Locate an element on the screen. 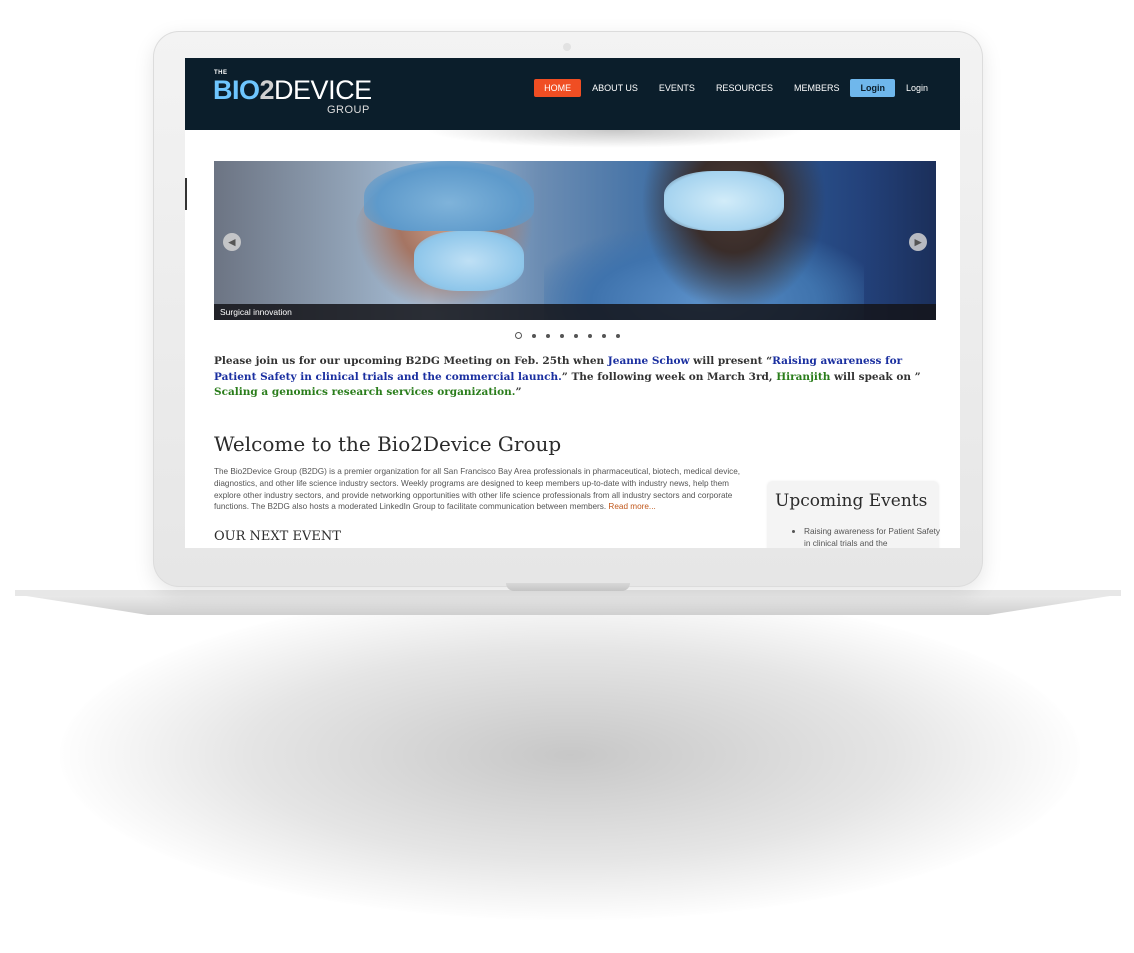  logo-device: DEVICE is located at coordinates (323, 90).